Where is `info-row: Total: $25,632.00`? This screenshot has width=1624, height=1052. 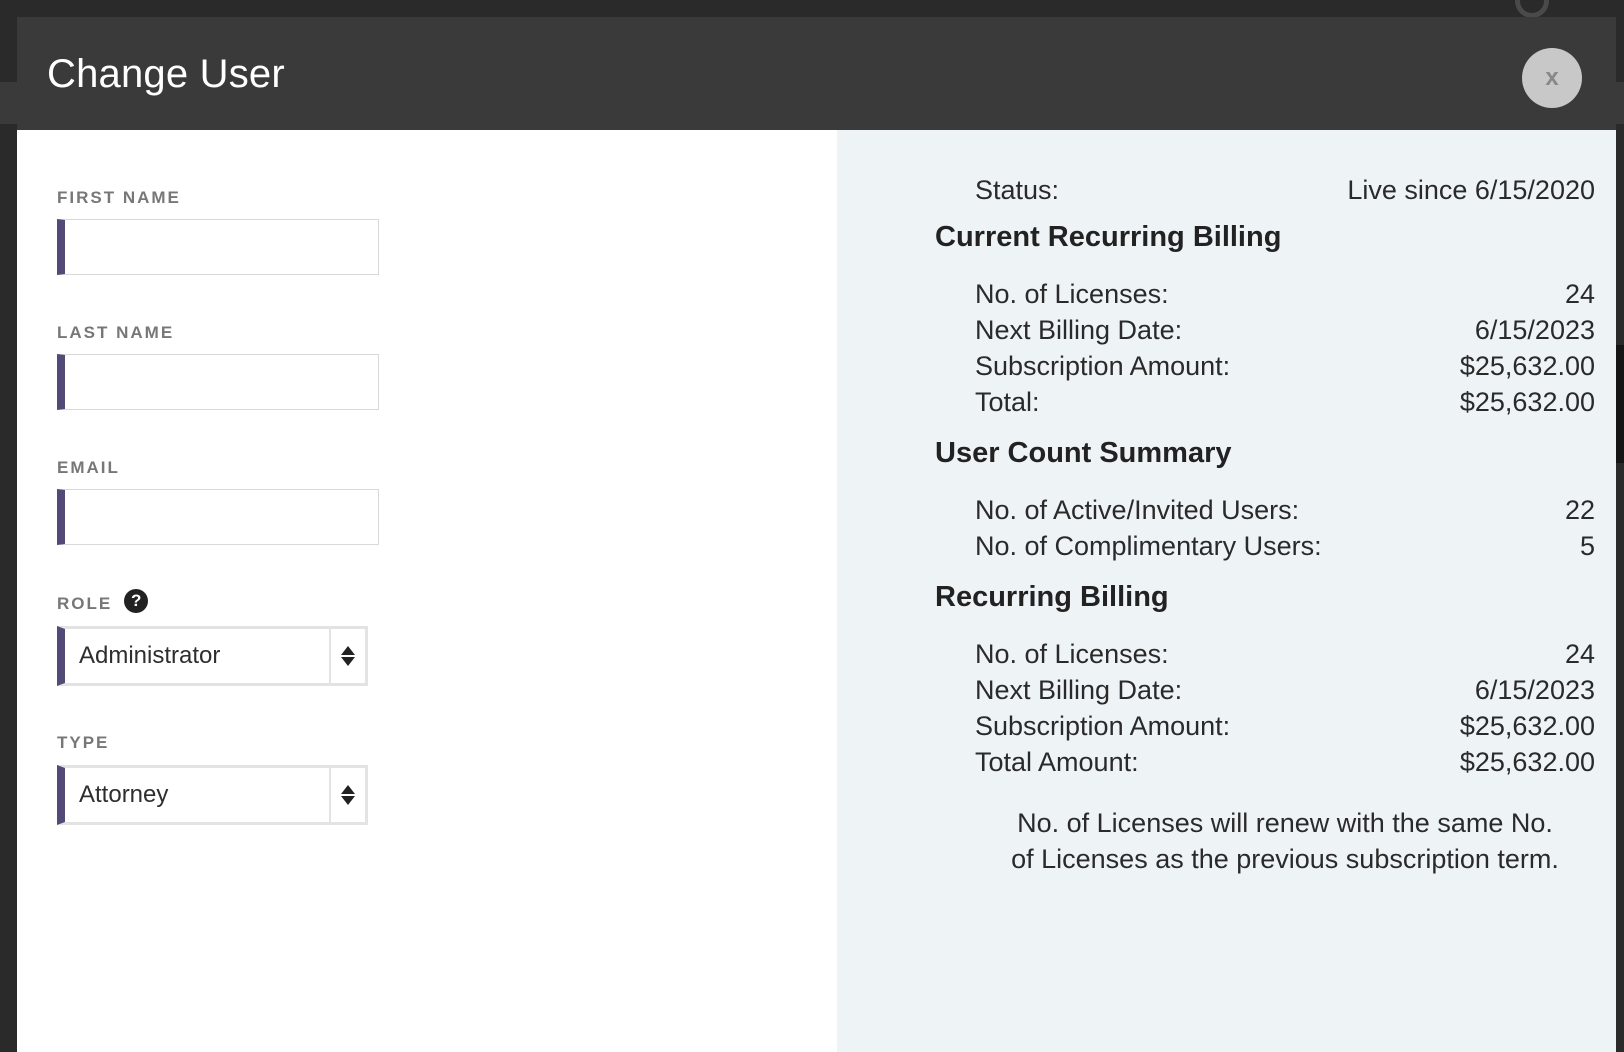 info-row: Total: $25,632.00 is located at coordinates (1285, 402).